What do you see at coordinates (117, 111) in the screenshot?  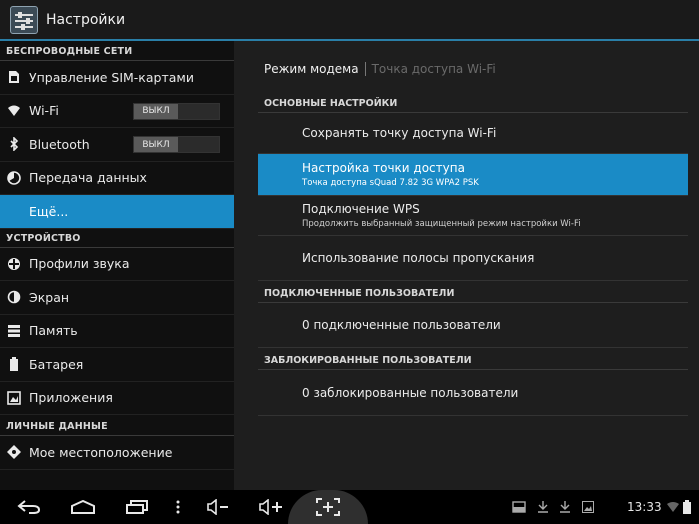 I see `sidebar-item-wifi: Wi-Fi ВЫКЛ` at bounding box center [117, 111].